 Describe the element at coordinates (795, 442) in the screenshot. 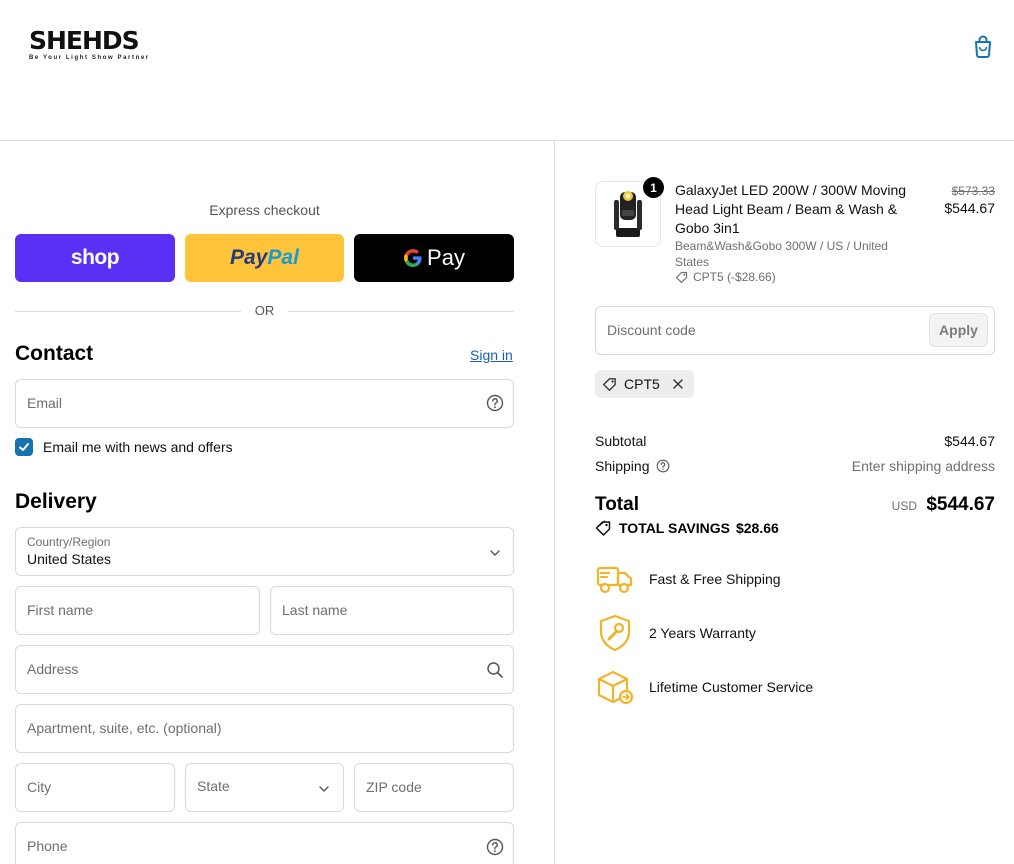

I see `subtotal-row: Subtotal $544.67` at that location.